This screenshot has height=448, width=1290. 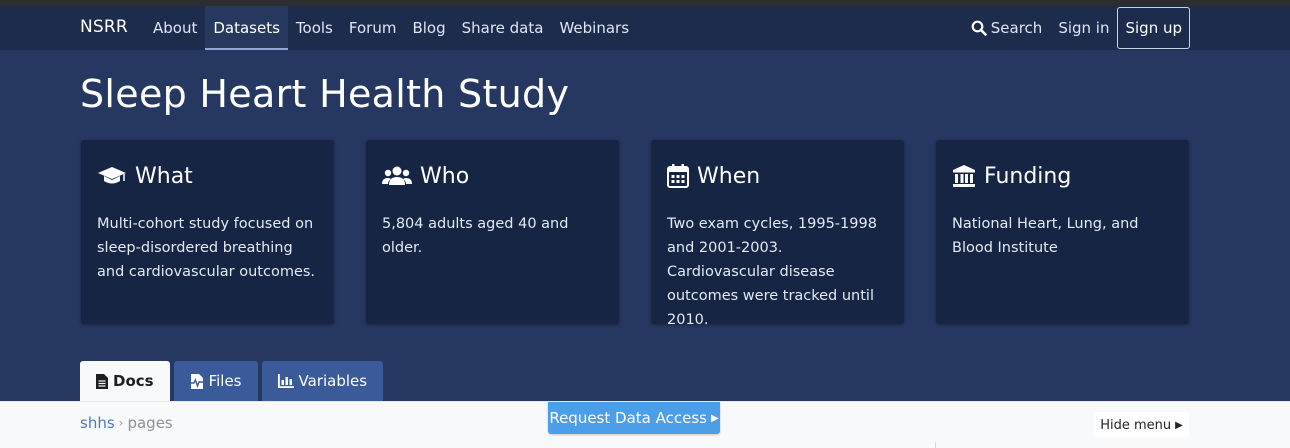 I want to click on breadcrumb-current: pages, so click(x=150, y=423).